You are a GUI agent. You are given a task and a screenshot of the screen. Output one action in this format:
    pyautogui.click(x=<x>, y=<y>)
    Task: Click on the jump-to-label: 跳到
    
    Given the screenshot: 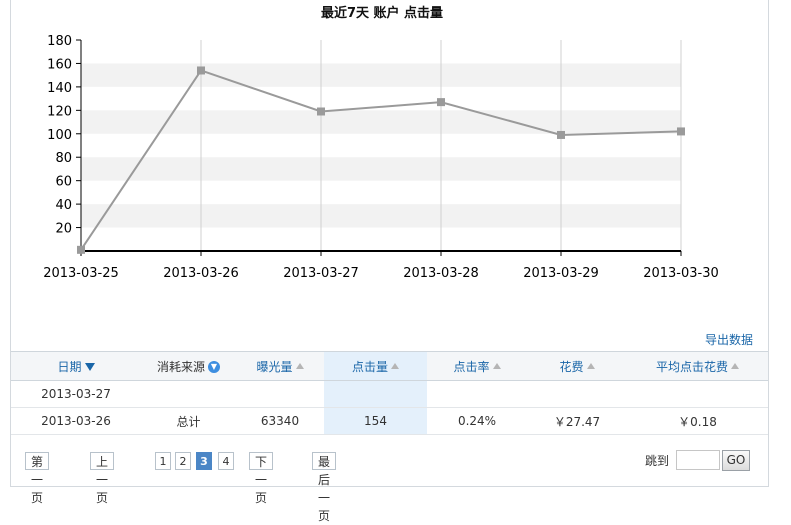 What is the action you would take?
    pyautogui.click(x=657, y=461)
    